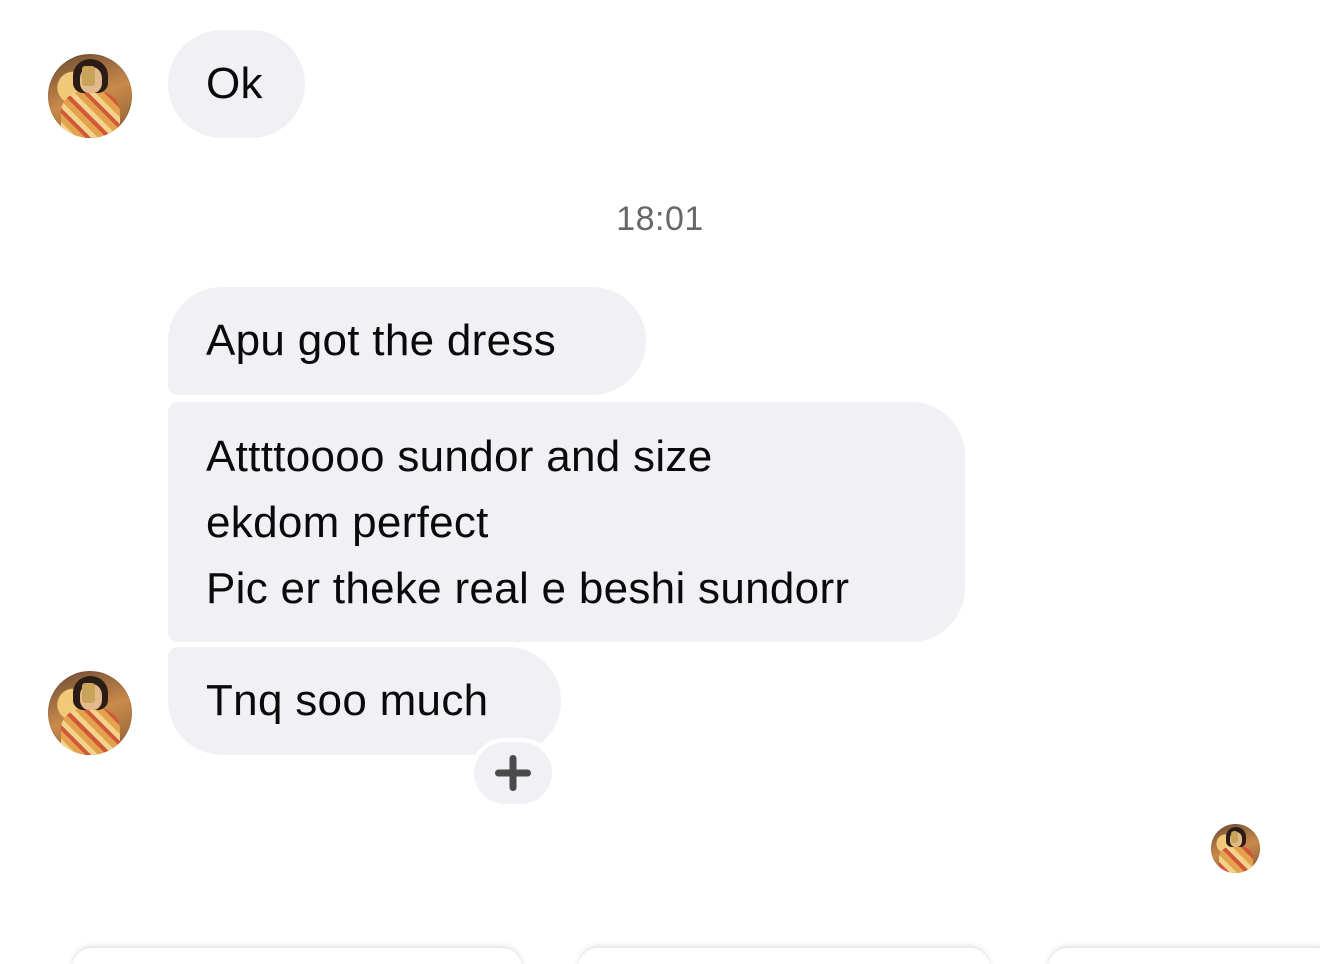 The height and width of the screenshot is (964, 1320). I want to click on message-text-line: Pic er theke real e beshi sundorr, so click(528, 588).